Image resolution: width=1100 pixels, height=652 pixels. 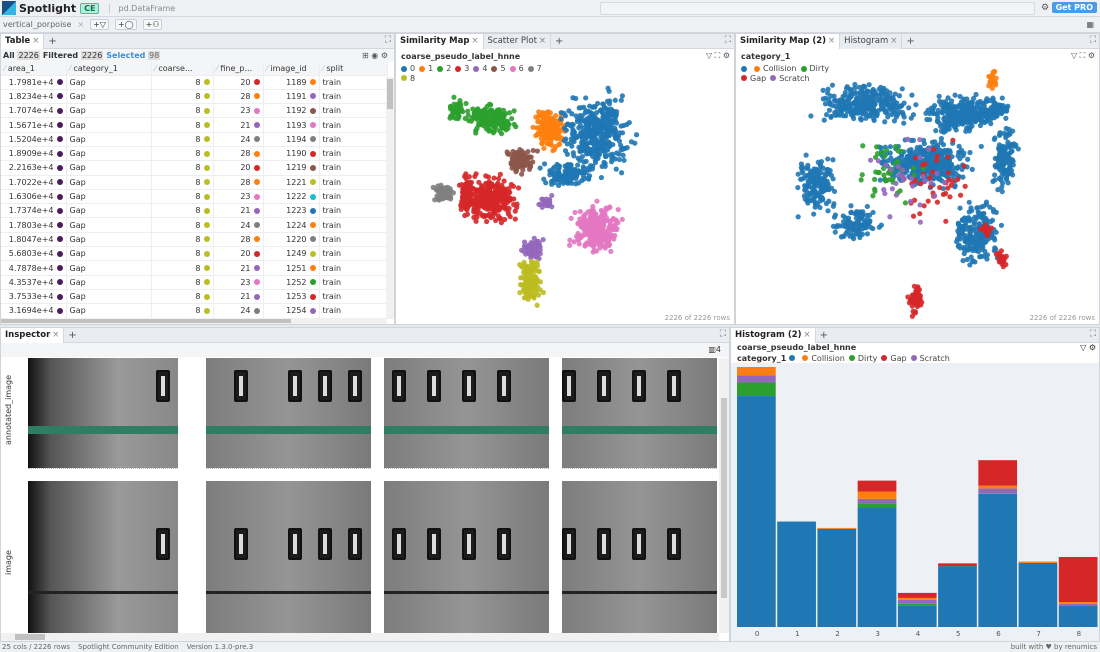 What do you see at coordinates (714, 349) in the screenshot?
I see `columns-count: ▥4` at bounding box center [714, 349].